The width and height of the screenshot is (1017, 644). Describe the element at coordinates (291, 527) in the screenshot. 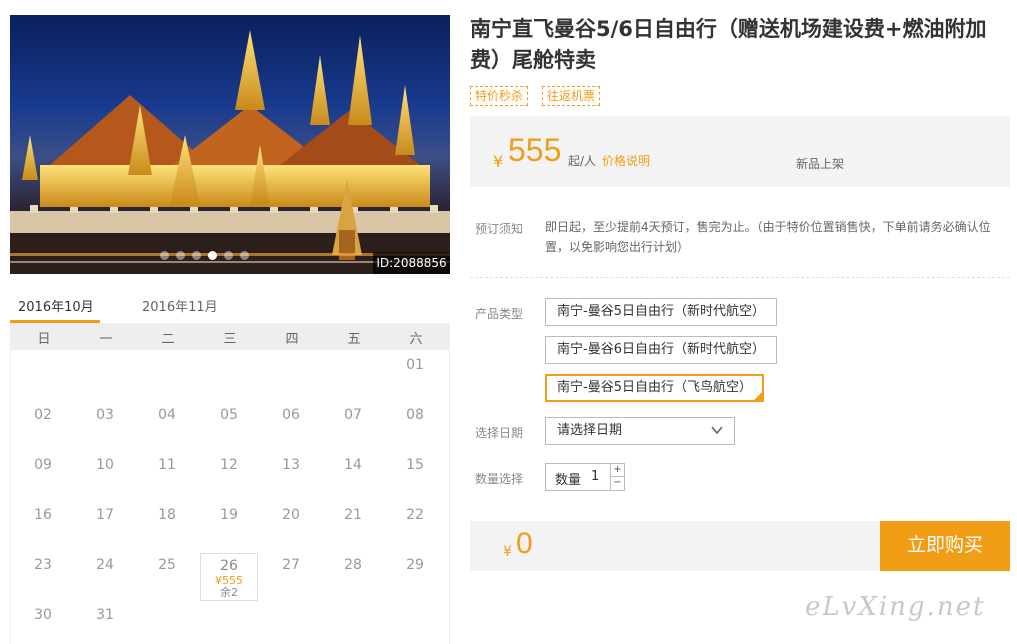

I see `calendar-day: 20` at that location.